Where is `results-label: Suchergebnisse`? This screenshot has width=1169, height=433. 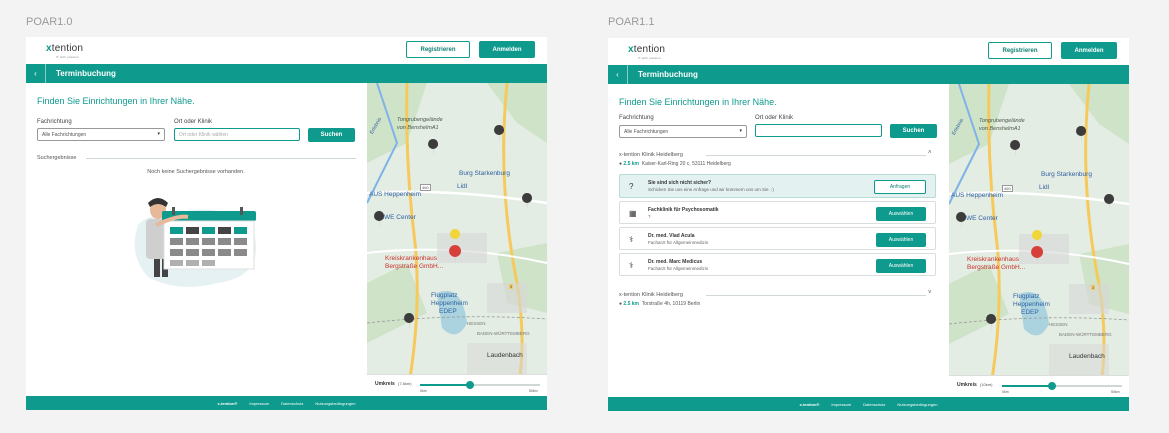 results-label: Suchergebnisse is located at coordinates (57, 158).